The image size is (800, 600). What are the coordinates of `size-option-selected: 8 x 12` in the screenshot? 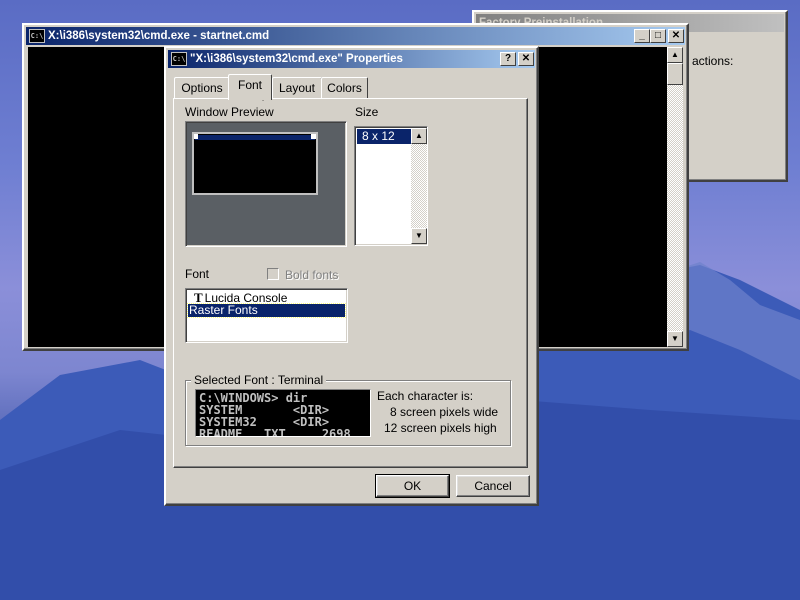 It's located at (384, 136).